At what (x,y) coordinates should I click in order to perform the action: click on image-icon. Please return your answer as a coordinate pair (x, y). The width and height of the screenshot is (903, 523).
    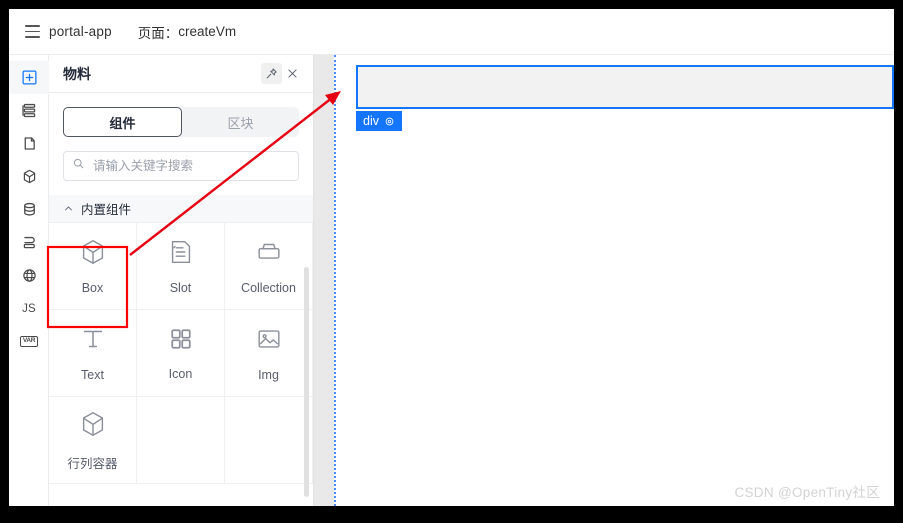
    Looking at the image, I should click on (269, 341).